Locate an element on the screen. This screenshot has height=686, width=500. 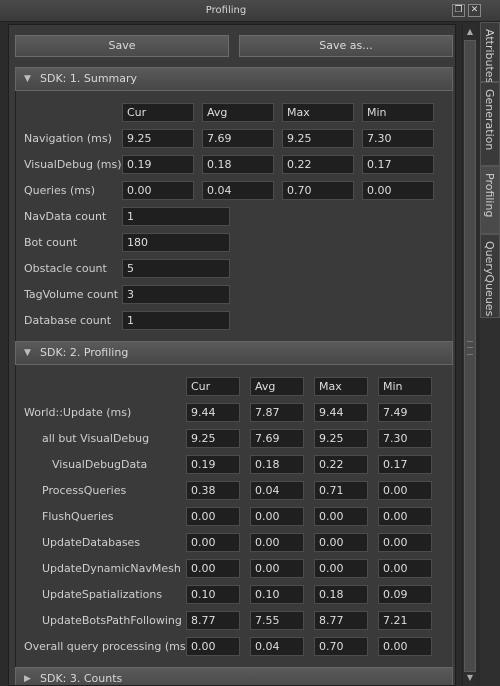
value-field: 0.38 is located at coordinates (213, 490).